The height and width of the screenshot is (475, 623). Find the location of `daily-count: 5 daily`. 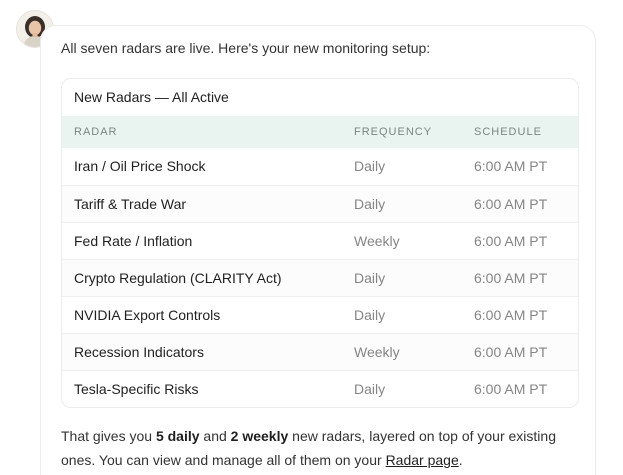

daily-count: 5 daily is located at coordinates (177, 436).